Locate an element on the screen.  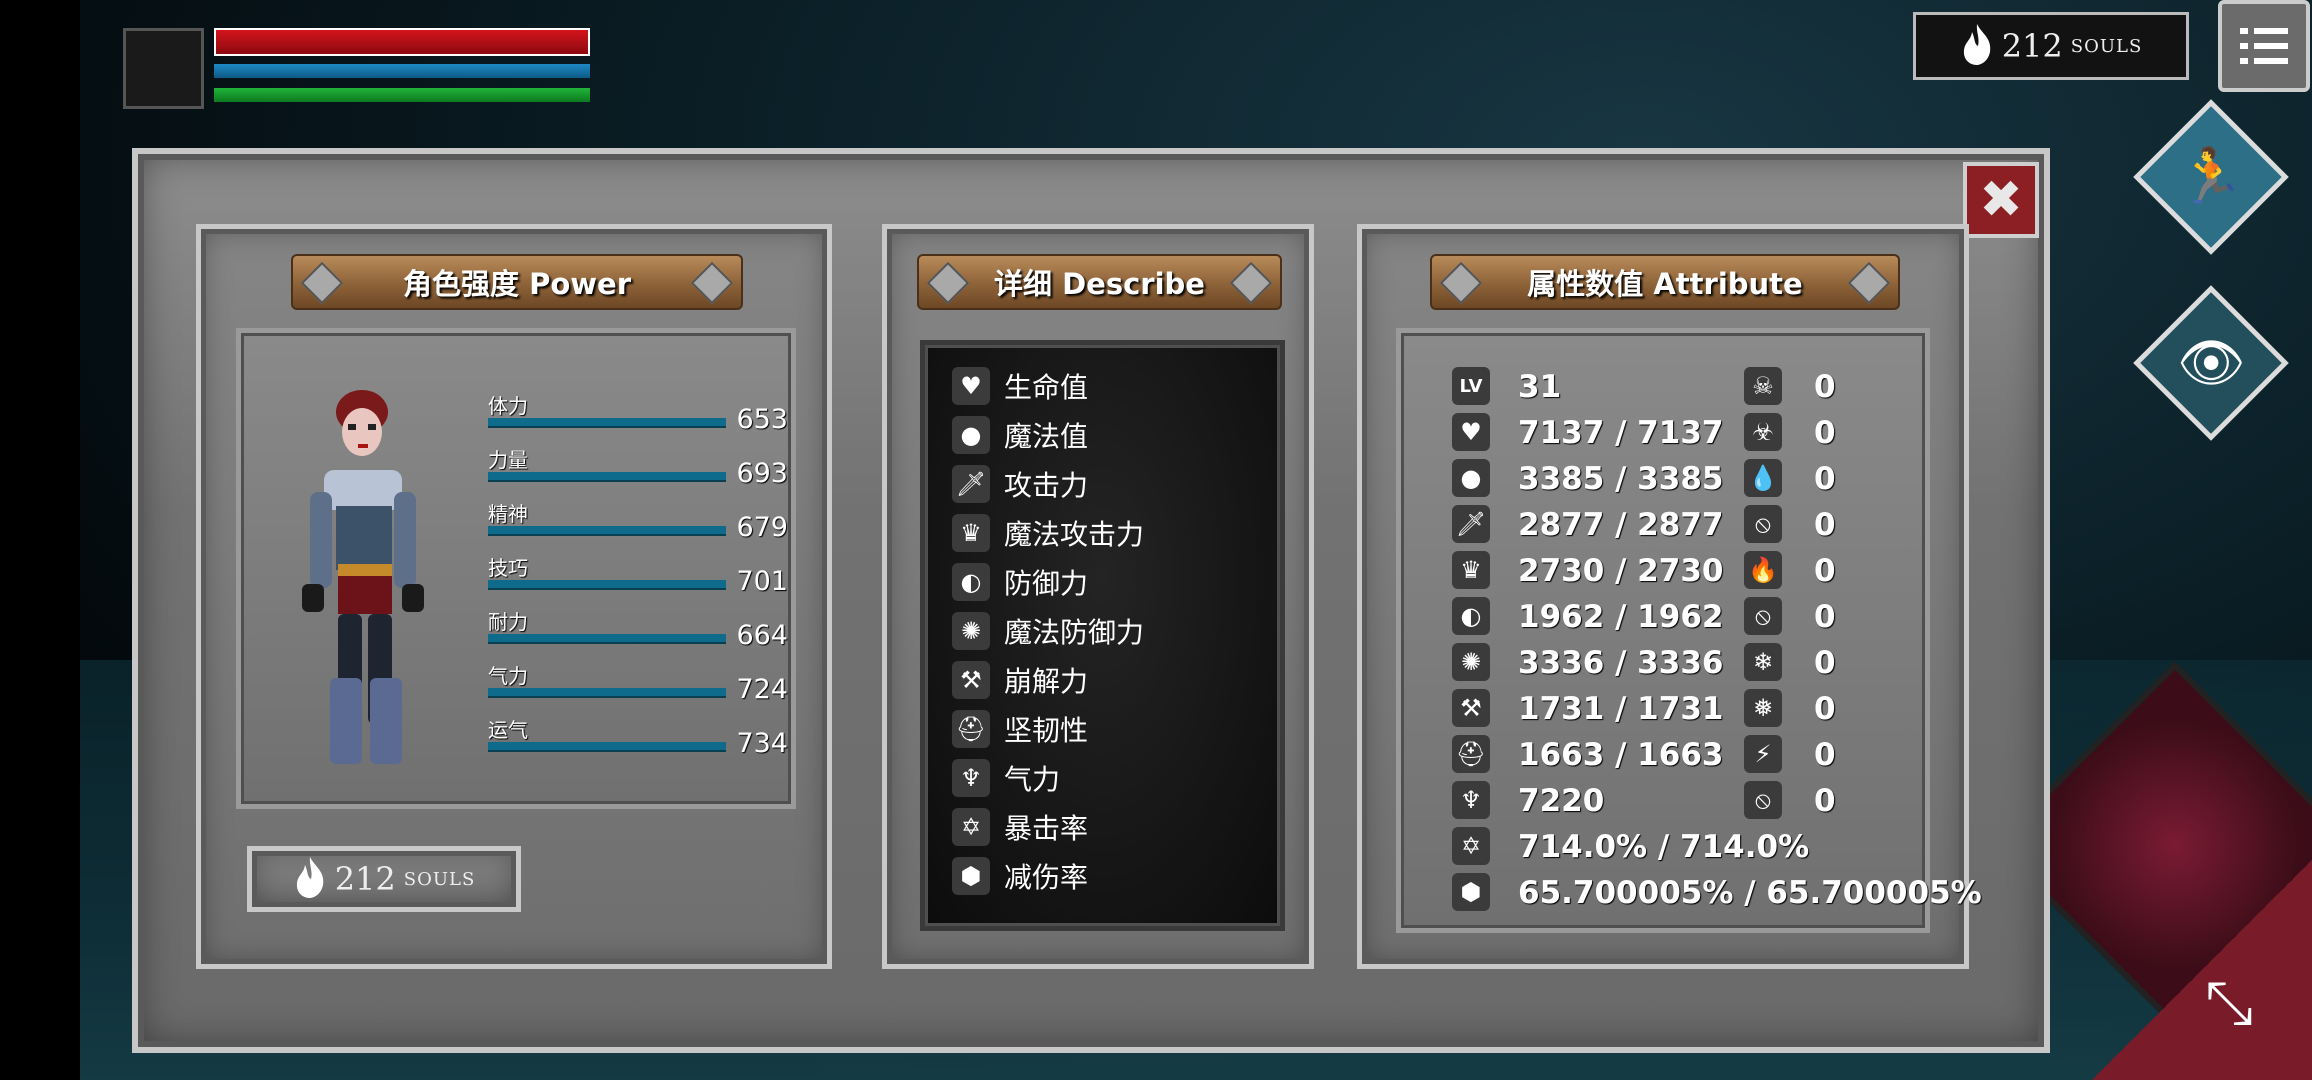
describe-item: ♆ 气力 is located at coordinates (1006, 778).